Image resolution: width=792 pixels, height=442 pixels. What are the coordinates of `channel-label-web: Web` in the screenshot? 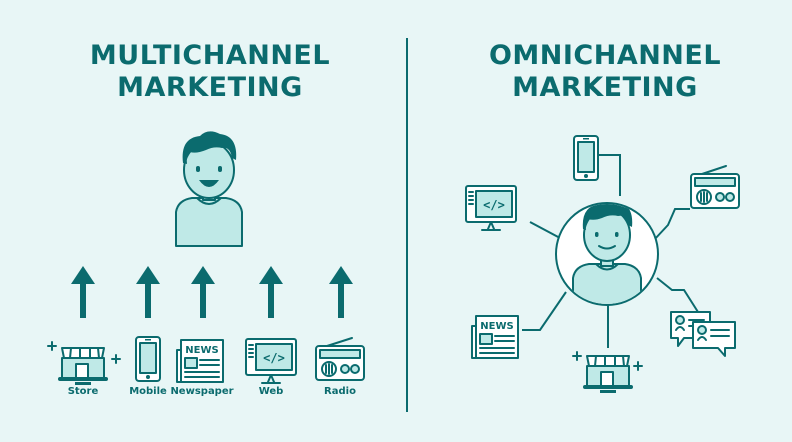 It's located at (271, 391).